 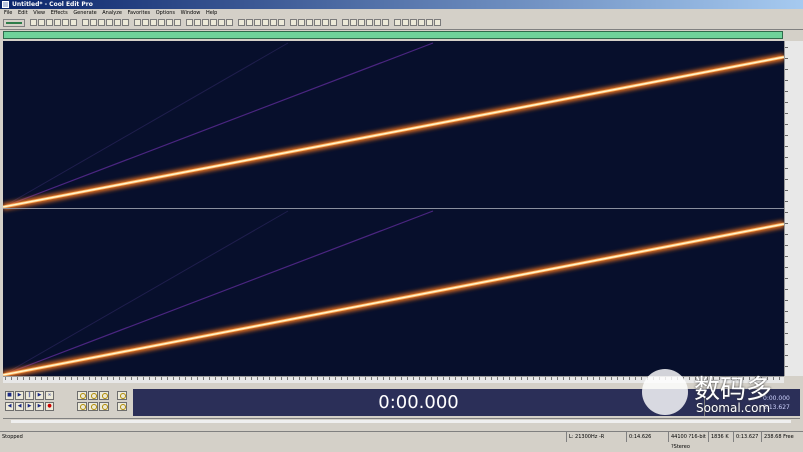 What do you see at coordinates (104, 406) in the screenshot?
I see `zoom-in-vertical-icon` at bounding box center [104, 406].